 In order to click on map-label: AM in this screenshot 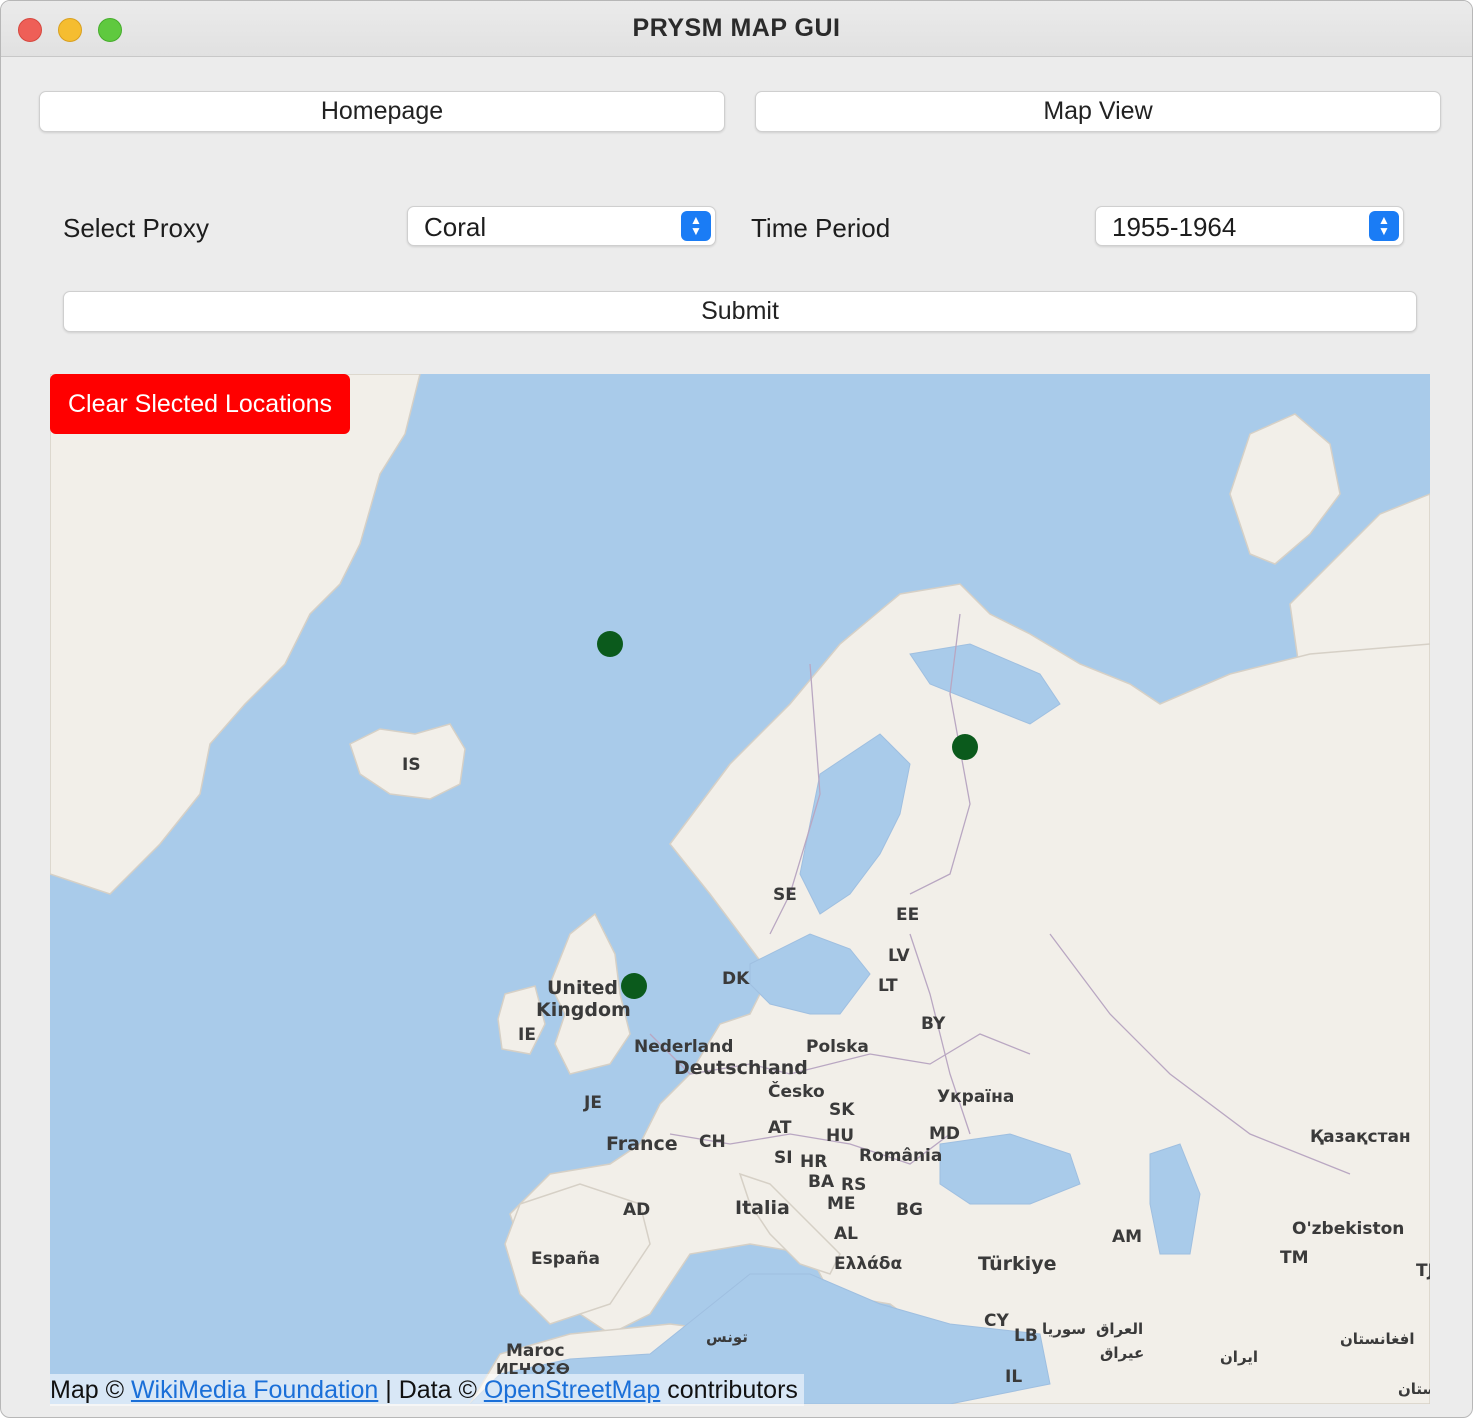, I will do `click(1127, 1237)`.